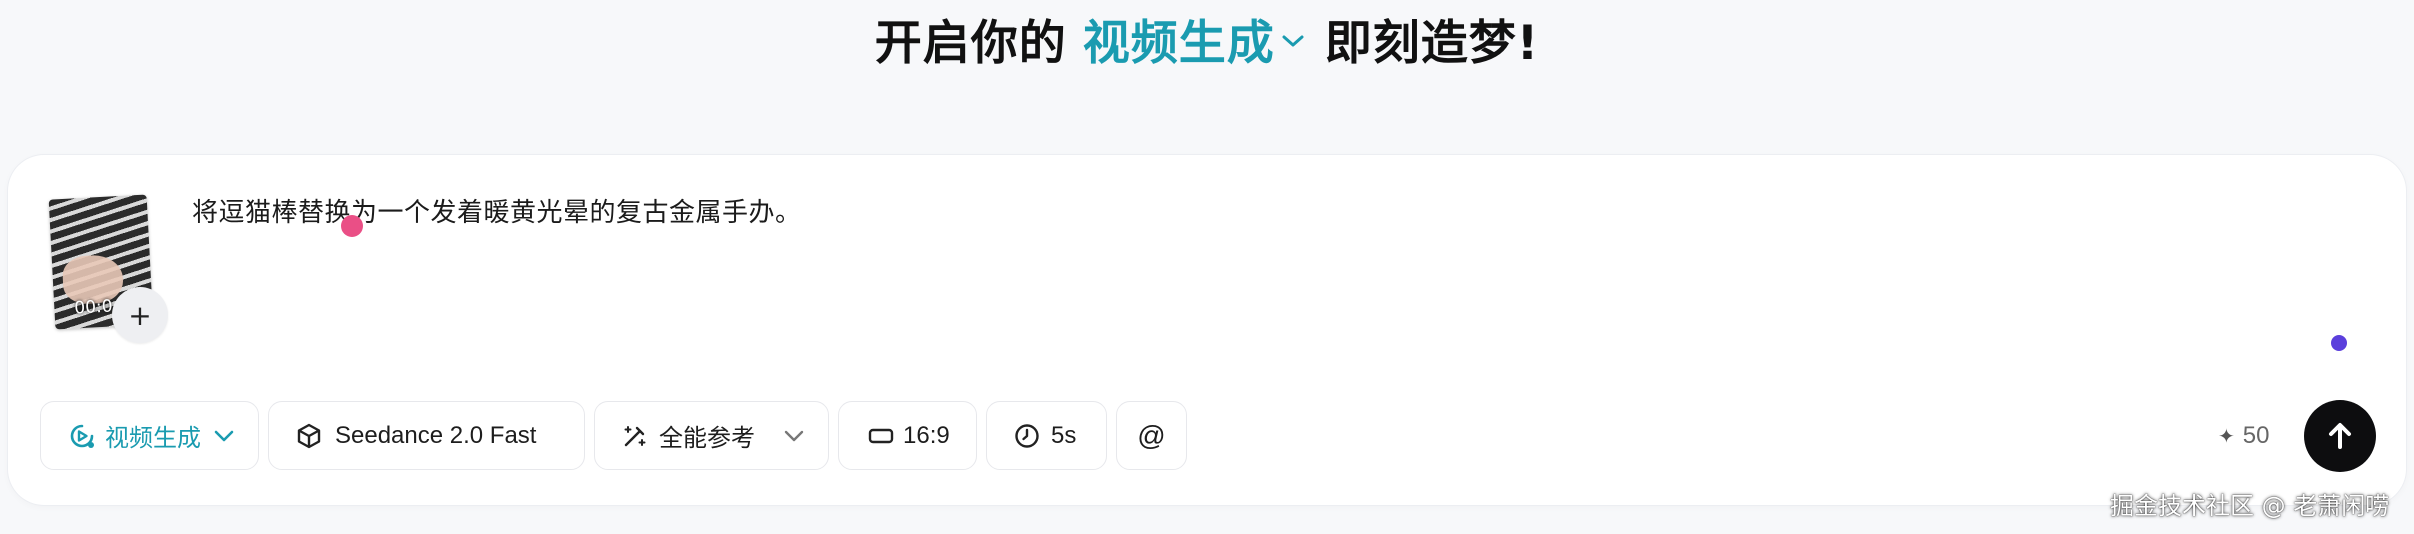  Describe the element at coordinates (436, 435) in the screenshot. I see `model-selector-label: Seedance 2.0 Fast` at that location.